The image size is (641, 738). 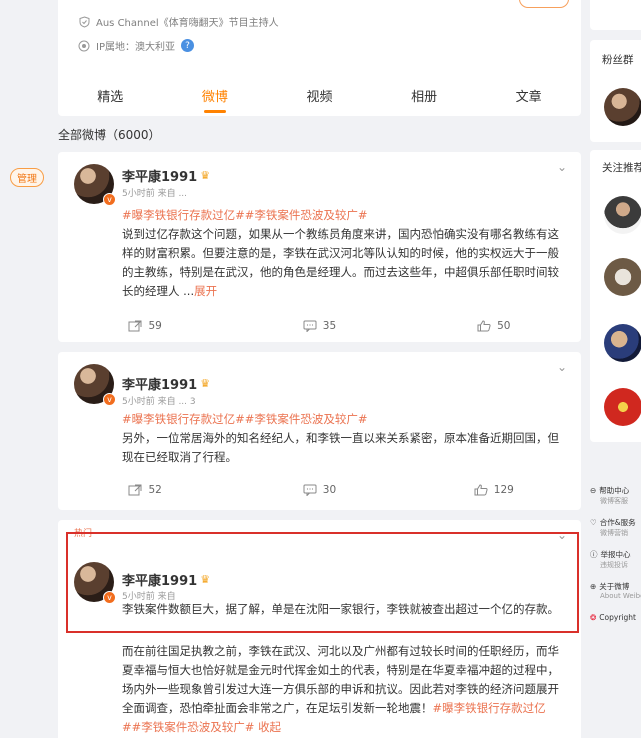 What do you see at coordinates (269, 727) in the screenshot?
I see `collapse-link: 收起` at bounding box center [269, 727].